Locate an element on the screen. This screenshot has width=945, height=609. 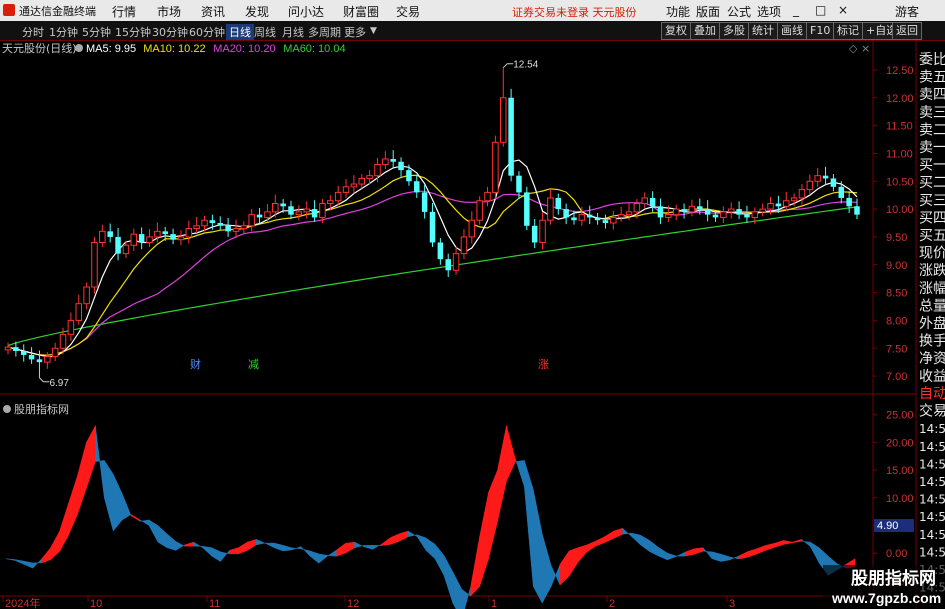
draw-line-button: 画线 is located at coordinates (792, 31).